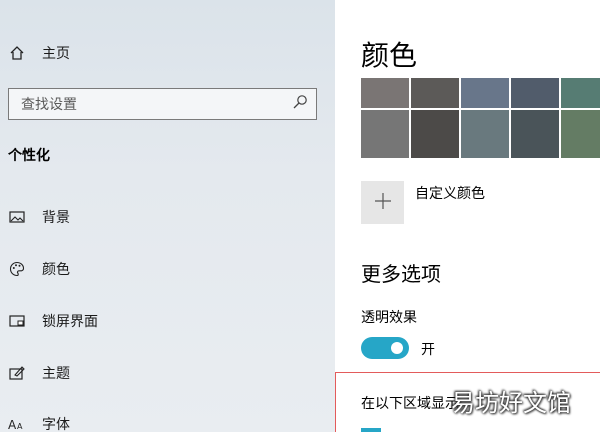 This screenshot has width=600, height=432. What do you see at coordinates (39, 422) in the screenshot?
I see `sidebar-item-fonts: AA 字体` at bounding box center [39, 422].